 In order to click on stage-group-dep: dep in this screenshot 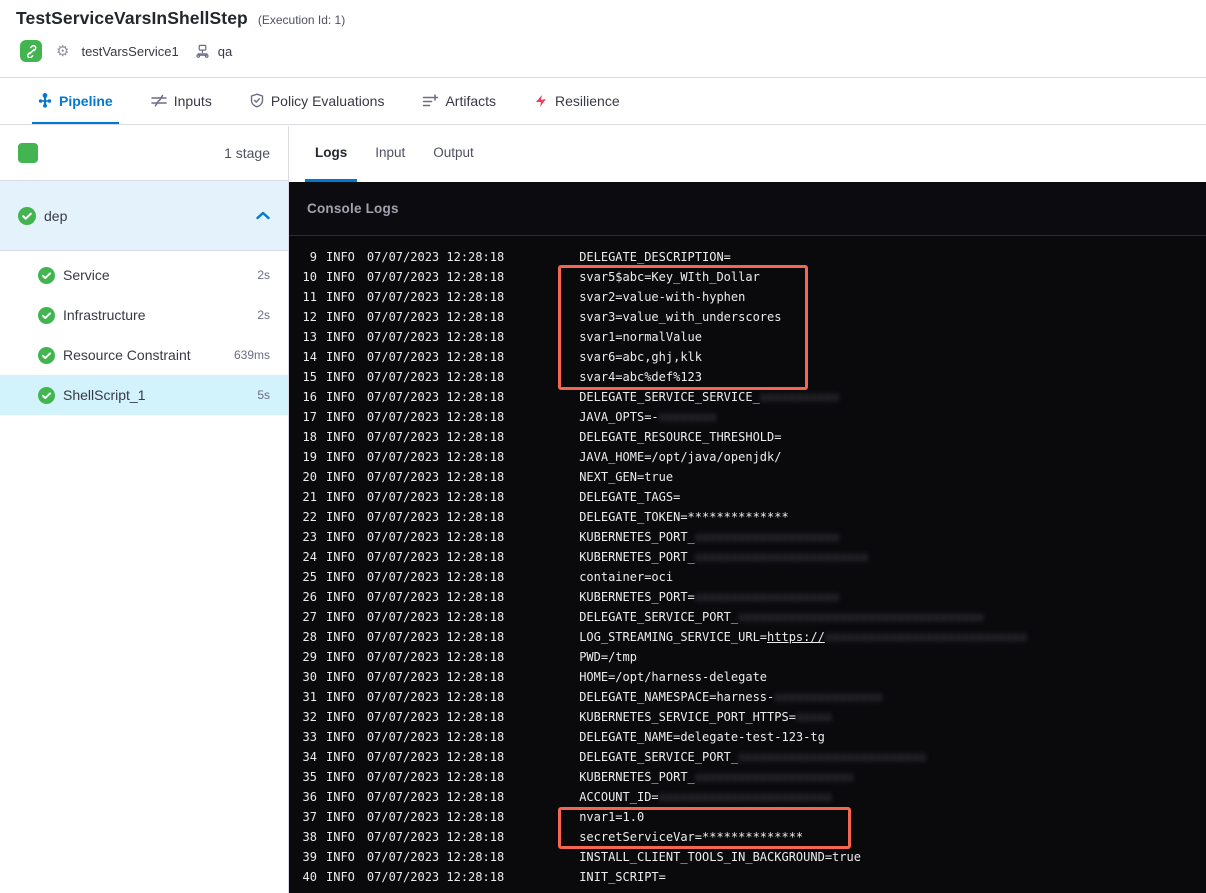, I will do `click(144, 216)`.